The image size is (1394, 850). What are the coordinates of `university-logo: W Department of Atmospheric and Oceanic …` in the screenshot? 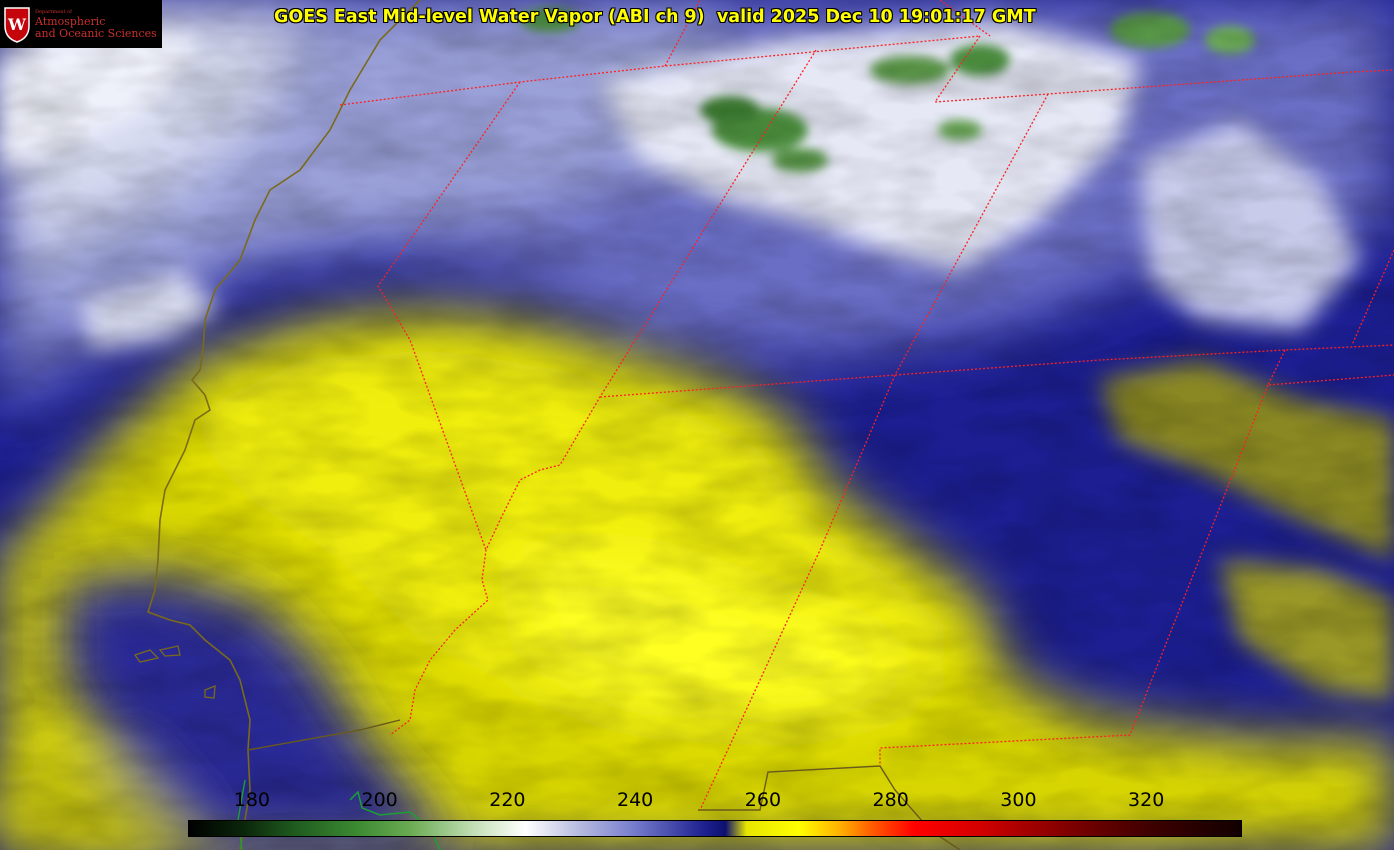 It's located at (81, 24).